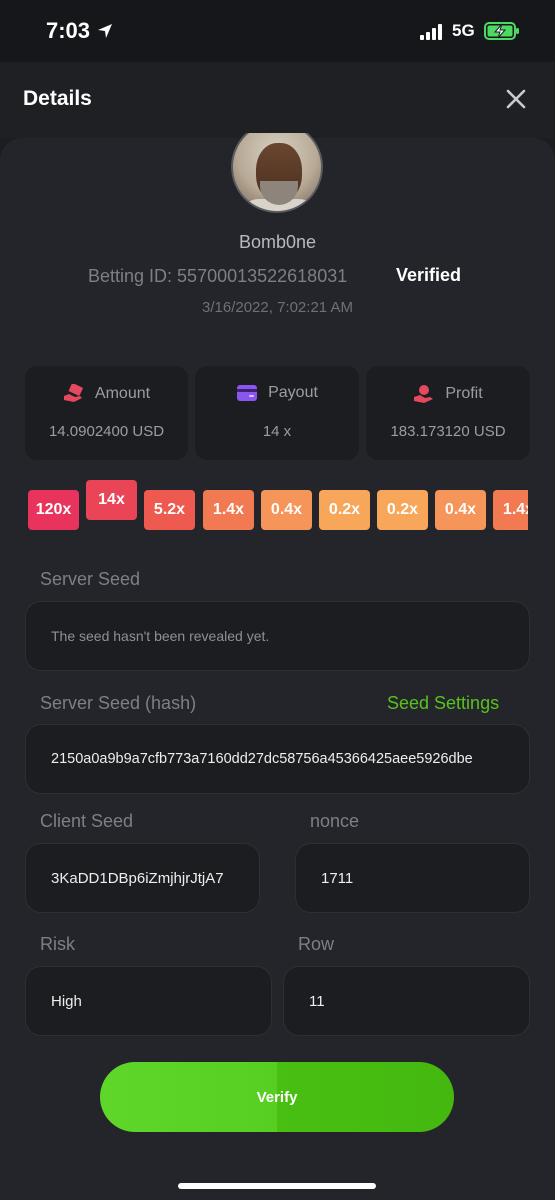 Image resolution: width=555 pixels, height=1200 pixels. Describe the element at coordinates (293, 392) in the screenshot. I see `payout-label: Payout` at that location.